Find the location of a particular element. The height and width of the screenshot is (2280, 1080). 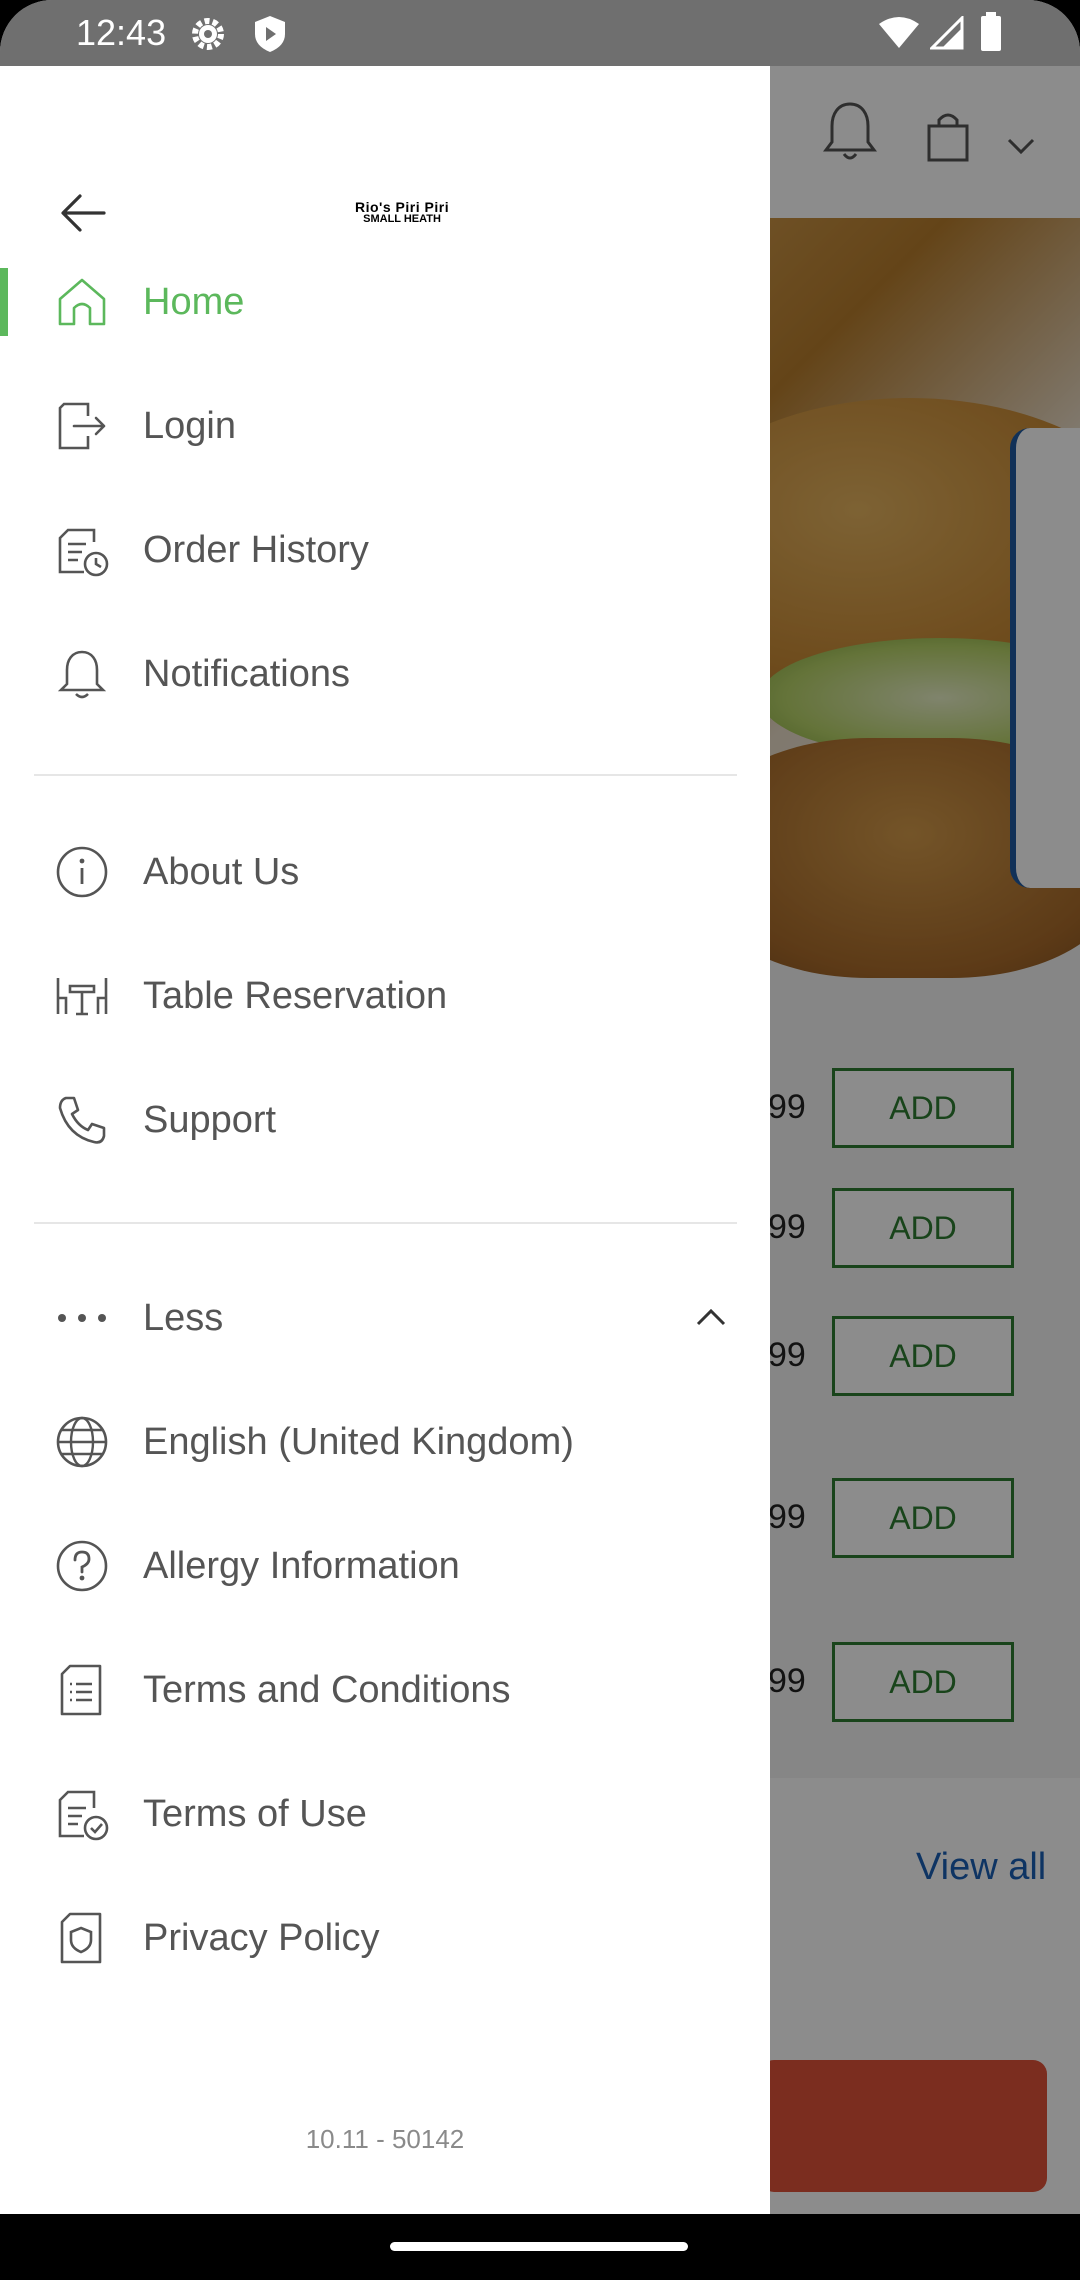

restaurant-logo: Rio's Piri Piri SMALL HEATH is located at coordinates (402, 212).